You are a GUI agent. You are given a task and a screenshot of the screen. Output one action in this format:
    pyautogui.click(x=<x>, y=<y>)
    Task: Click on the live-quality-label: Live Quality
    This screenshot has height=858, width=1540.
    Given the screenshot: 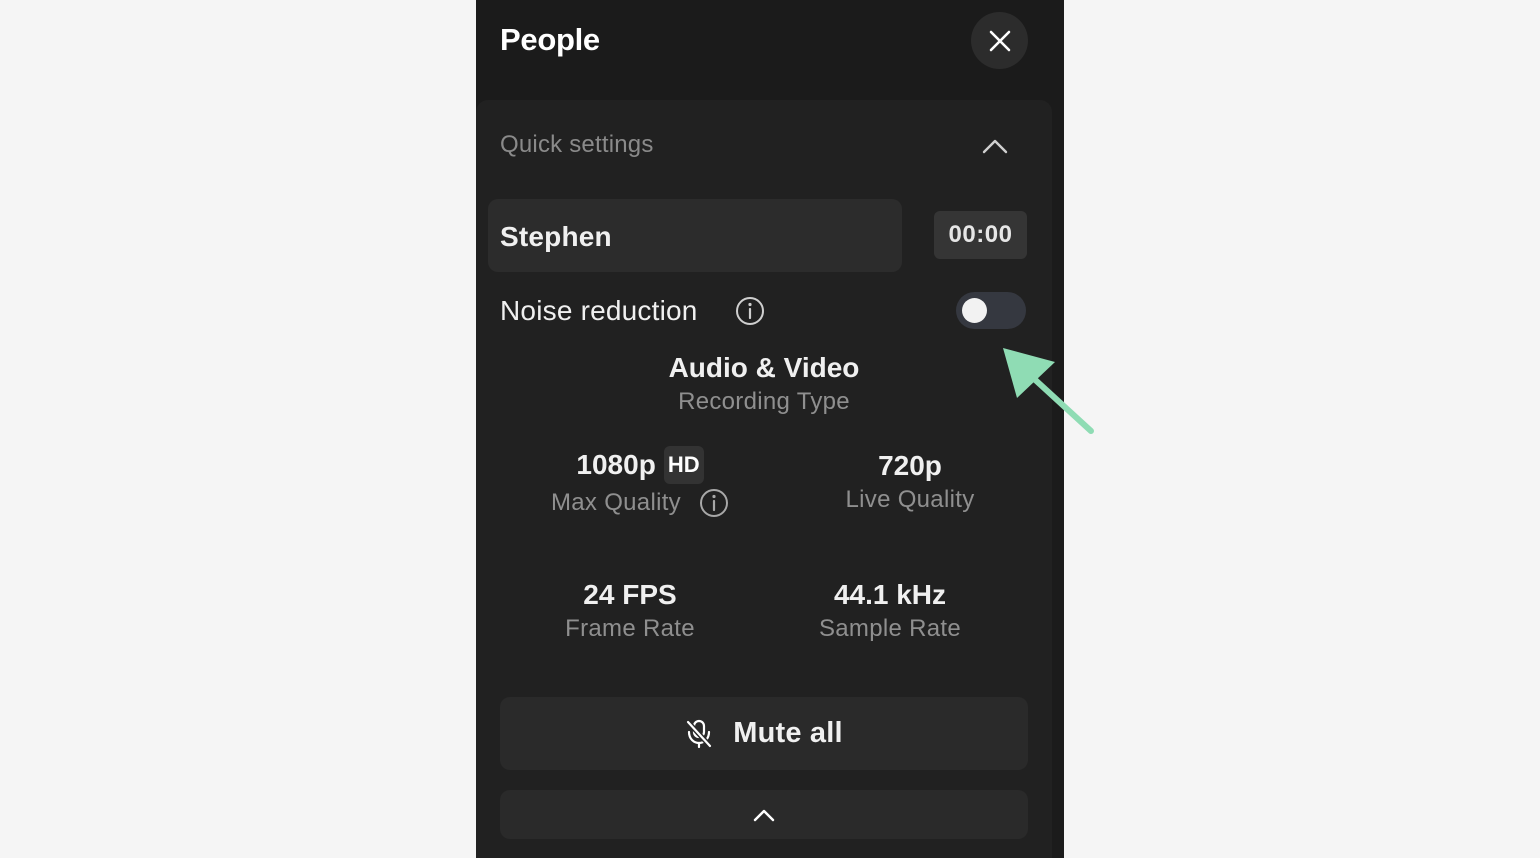 What is the action you would take?
    pyautogui.click(x=910, y=499)
    